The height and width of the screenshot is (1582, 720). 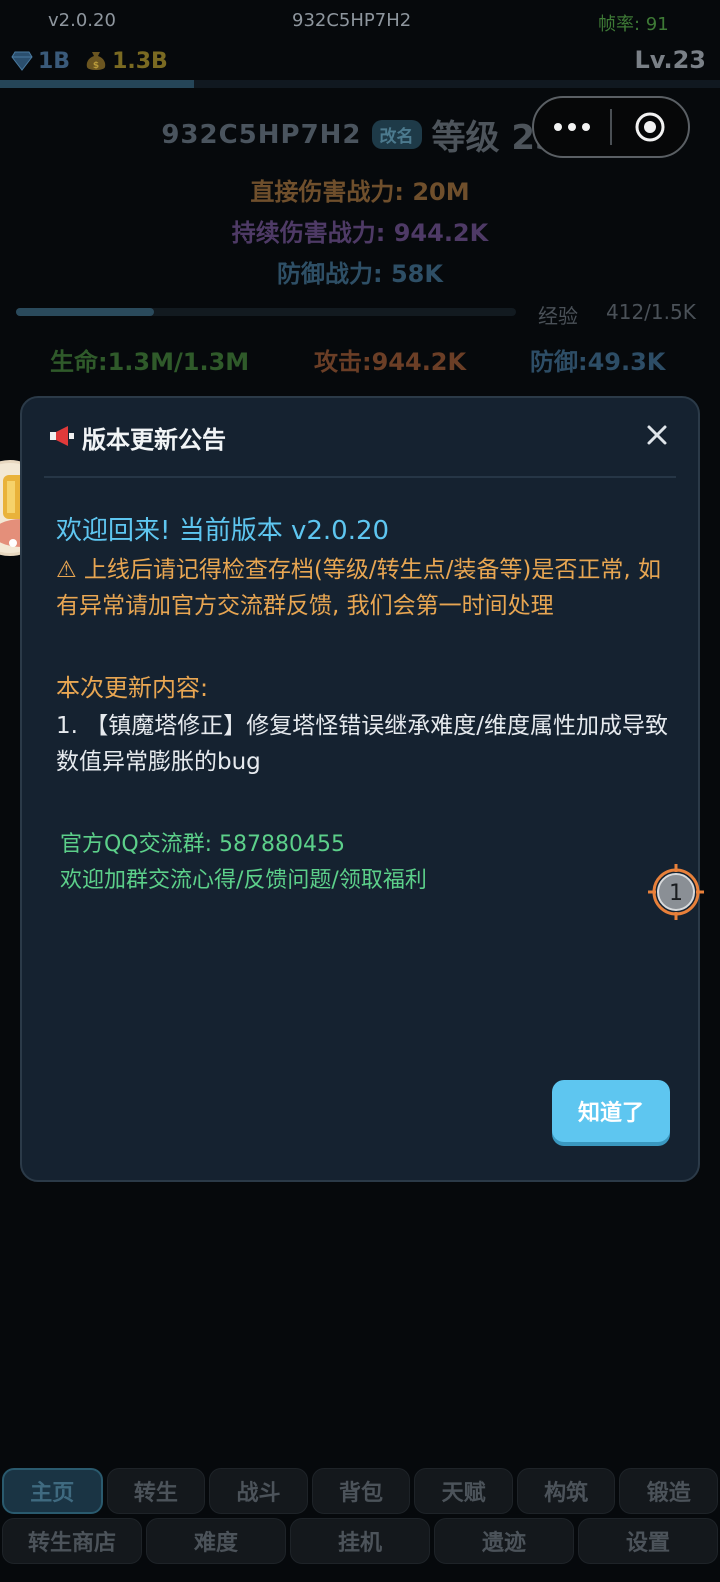 I want to click on gold-value: 1.3B, so click(x=140, y=61).